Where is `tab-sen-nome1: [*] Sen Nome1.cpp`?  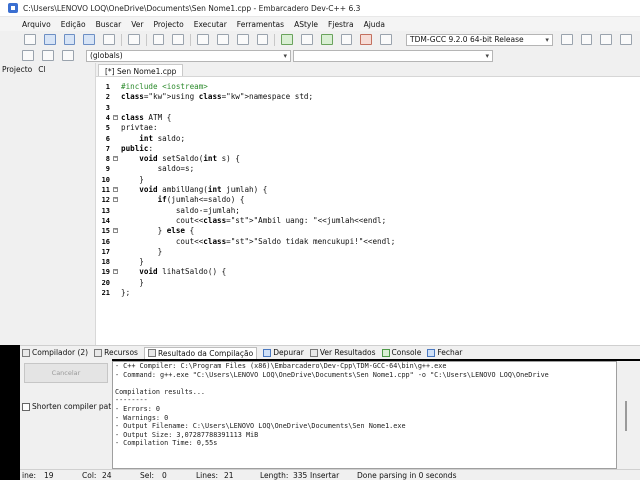 tab-sen-nome1: [*] Sen Nome1.cpp is located at coordinates (141, 70).